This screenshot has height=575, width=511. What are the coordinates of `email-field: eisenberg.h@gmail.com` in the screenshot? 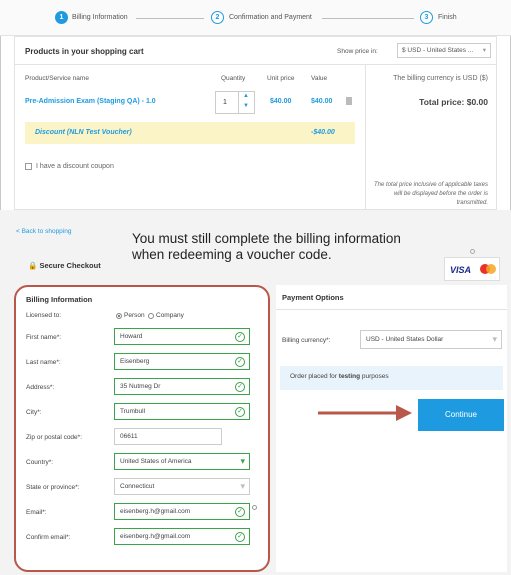 It's located at (182, 511).